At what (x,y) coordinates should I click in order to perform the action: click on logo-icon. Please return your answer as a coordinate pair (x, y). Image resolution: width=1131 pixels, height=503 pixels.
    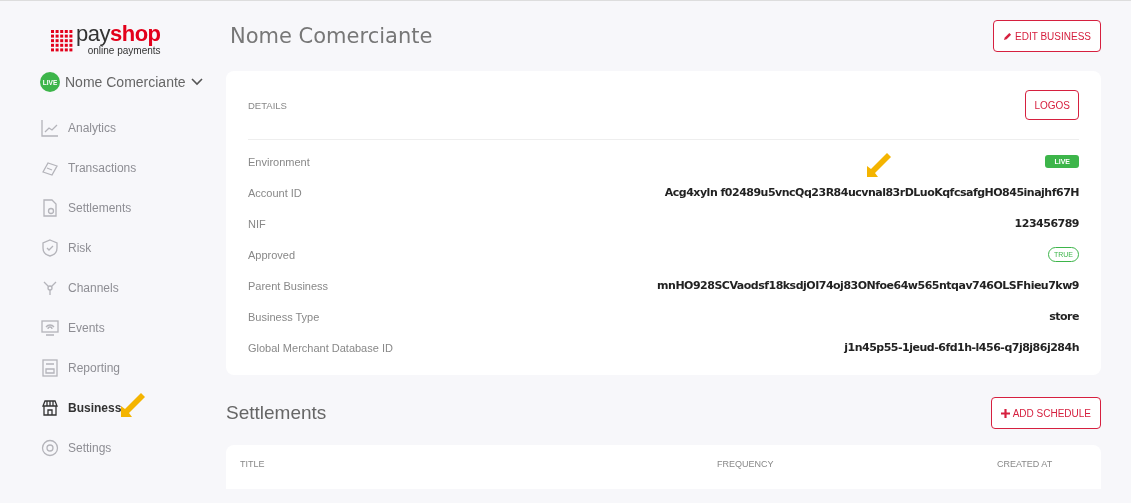
    Looking at the image, I should click on (62, 39).